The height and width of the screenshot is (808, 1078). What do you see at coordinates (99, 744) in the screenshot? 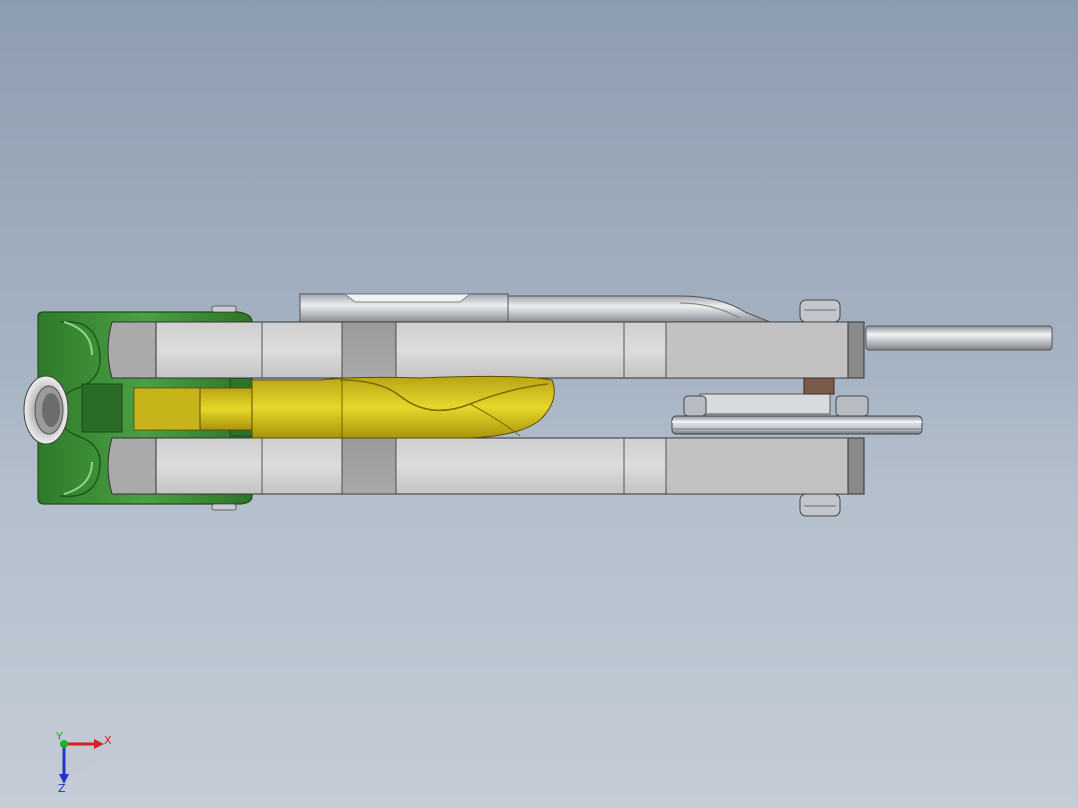
I see `x-axis-head` at bounding box center [99, 744].